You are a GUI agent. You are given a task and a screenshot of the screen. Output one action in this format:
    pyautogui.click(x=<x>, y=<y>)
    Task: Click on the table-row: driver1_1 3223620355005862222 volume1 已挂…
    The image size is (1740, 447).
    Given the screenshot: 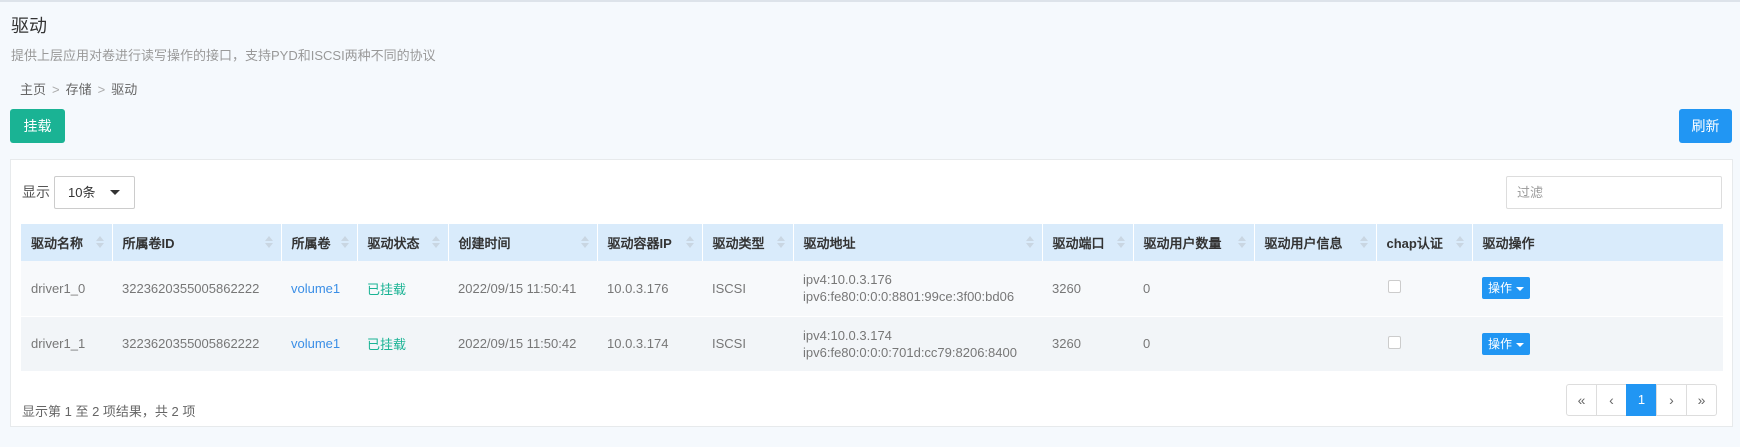 What is the action you would take?
    pyautogui.click(x=872, y=343)
    